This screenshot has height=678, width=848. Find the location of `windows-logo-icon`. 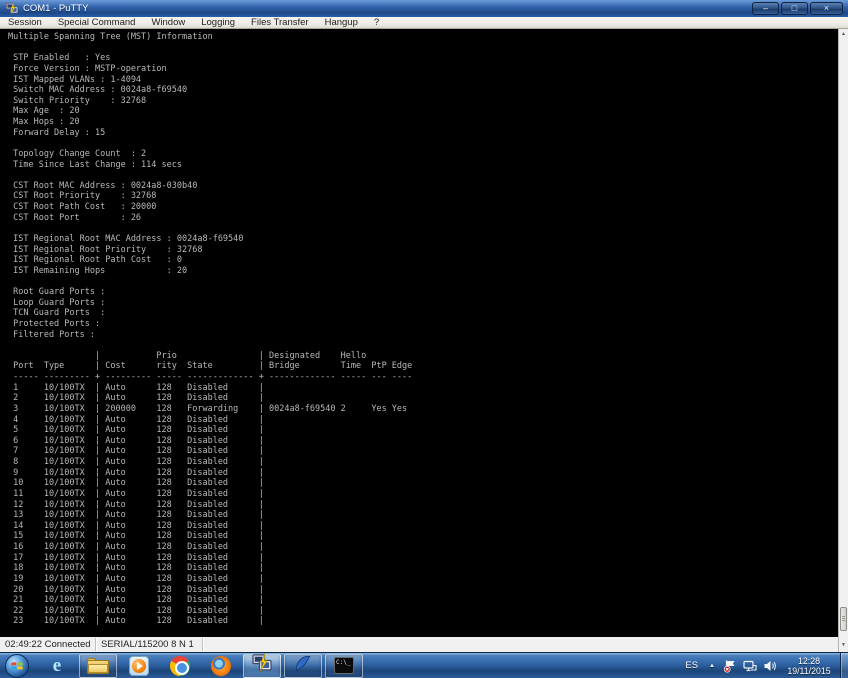

windows-logo-icon is located at coordinates (17, 665).